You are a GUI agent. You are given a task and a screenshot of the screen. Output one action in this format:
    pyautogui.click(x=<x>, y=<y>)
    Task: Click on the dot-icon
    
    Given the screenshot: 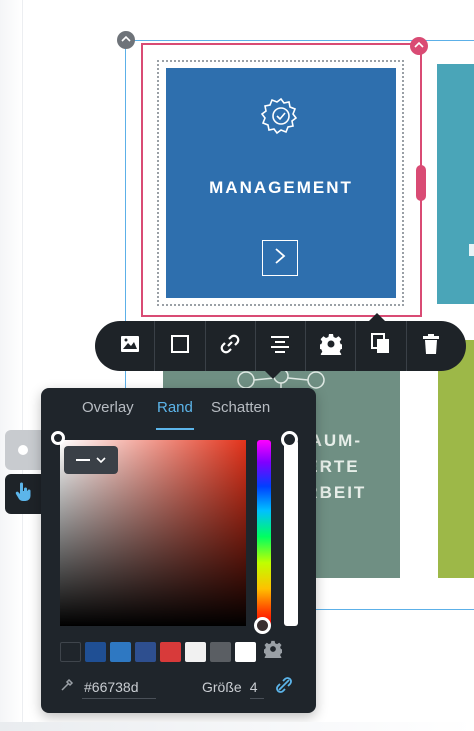 What is the action you would take?
    pyautogui.click(x=23, y=450)
    